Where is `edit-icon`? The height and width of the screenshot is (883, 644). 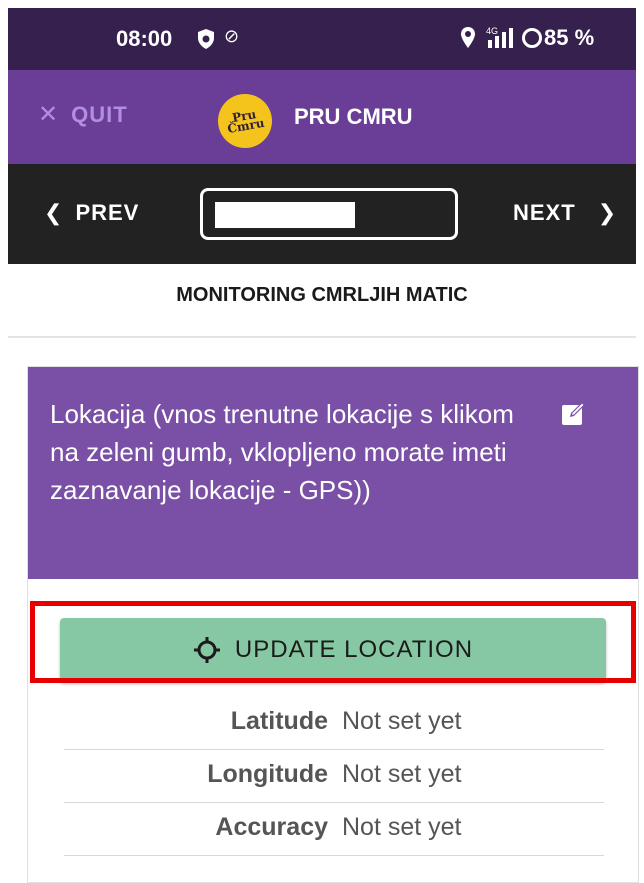
edit-icon is located at coordinates (574, 413).